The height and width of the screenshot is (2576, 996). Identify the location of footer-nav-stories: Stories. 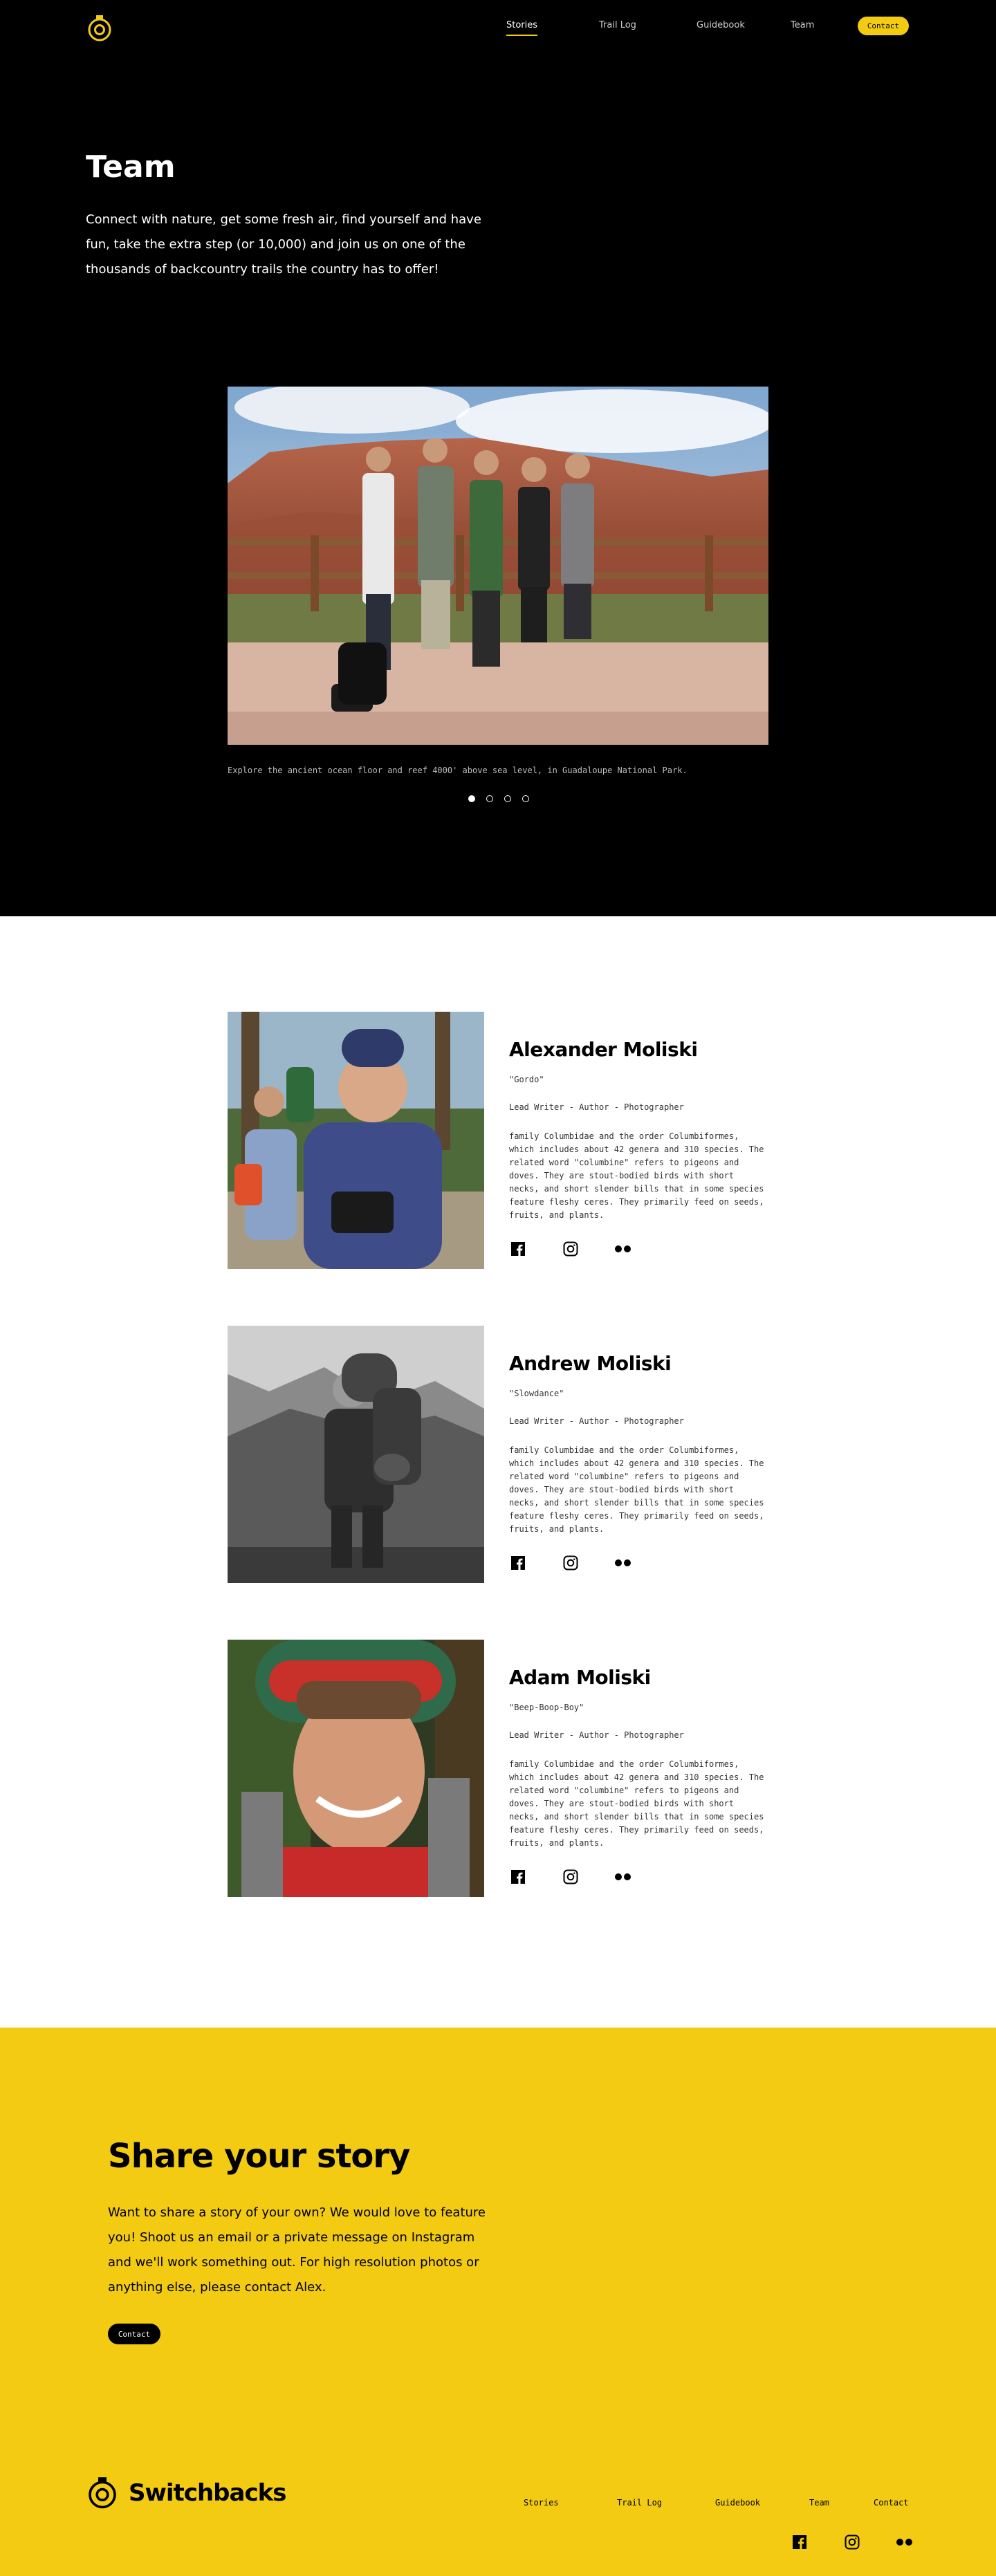
(541, 2503).